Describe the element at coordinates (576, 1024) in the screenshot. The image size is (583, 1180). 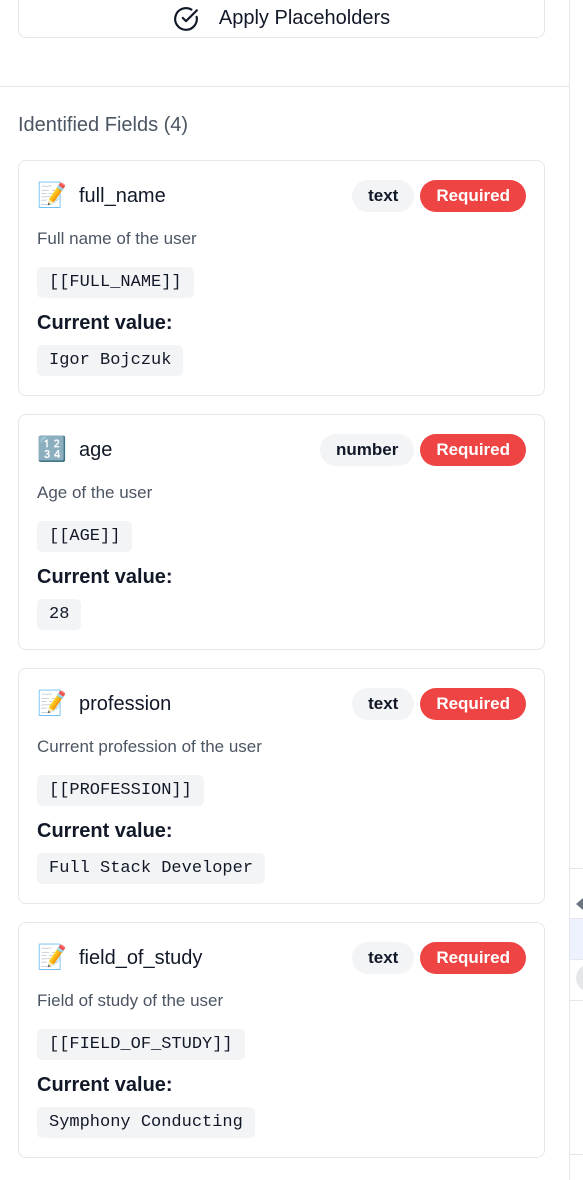
I see `adjacent-panel-edge` at that location.